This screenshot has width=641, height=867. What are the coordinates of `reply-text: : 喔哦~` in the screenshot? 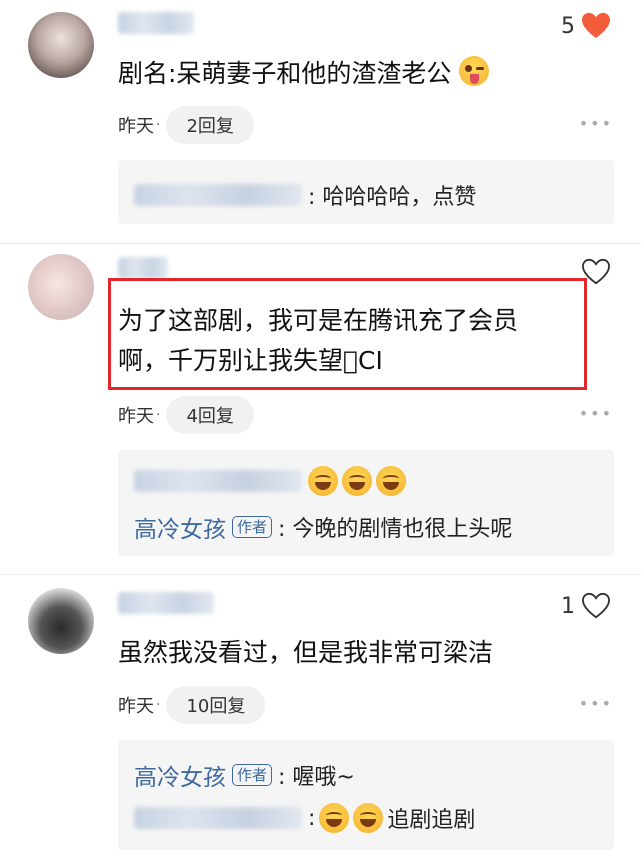 It's located at (316, 777).